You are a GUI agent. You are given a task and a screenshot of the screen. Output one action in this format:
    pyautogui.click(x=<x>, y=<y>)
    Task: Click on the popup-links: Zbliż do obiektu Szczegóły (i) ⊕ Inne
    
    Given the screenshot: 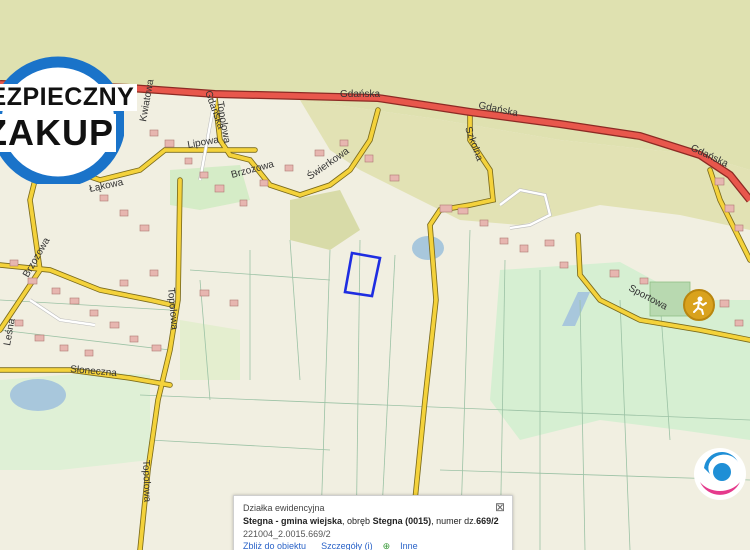 What is the action you would take?
    pyautogui.click(x=330, y=545)
    